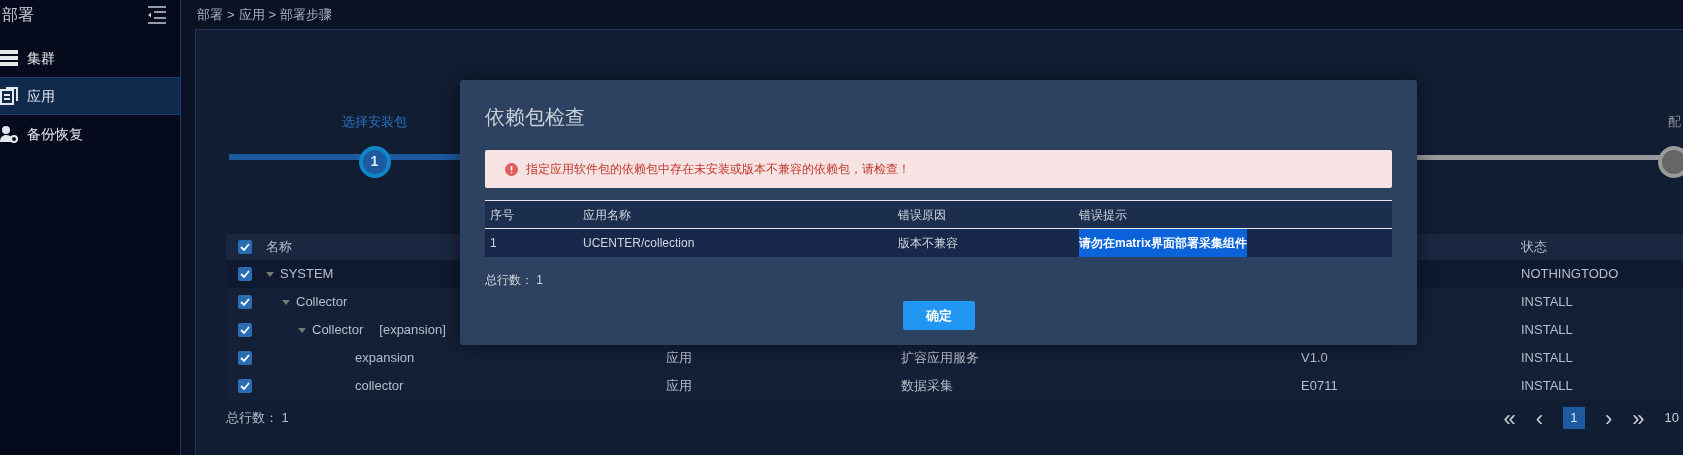  I want to click on tree-node-label: SYSTEM, so click(307, 274).